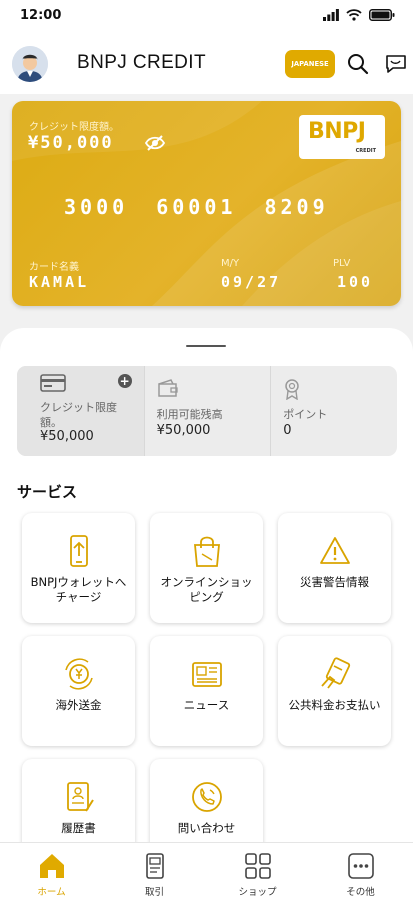  I want to click on card-brand-name: BNPJ, so click(337, 131).